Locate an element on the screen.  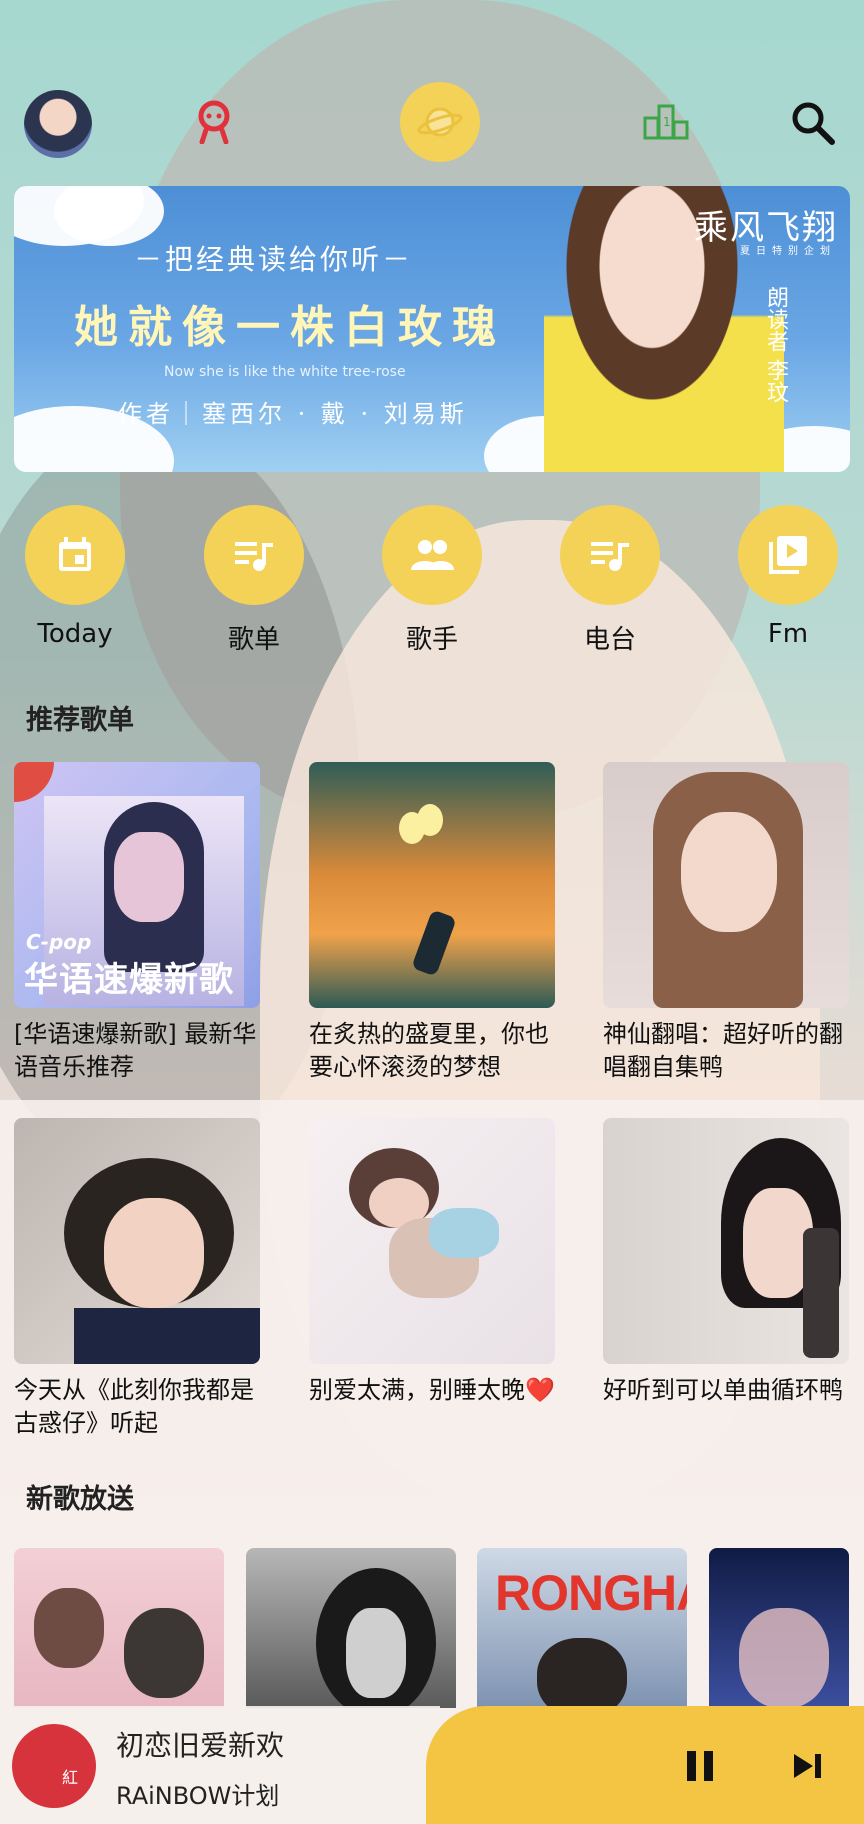
playlist-title: 好听到可以单曲循环鸭 is located at coordinates (723, 1390).